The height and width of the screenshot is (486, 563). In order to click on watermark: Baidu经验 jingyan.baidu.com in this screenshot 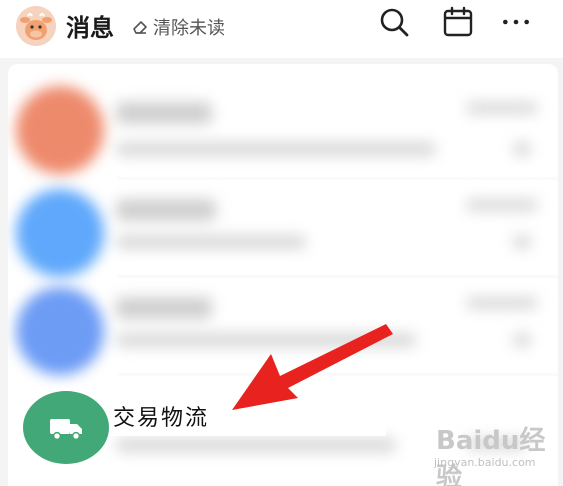, I will do `click(495, 453)`.